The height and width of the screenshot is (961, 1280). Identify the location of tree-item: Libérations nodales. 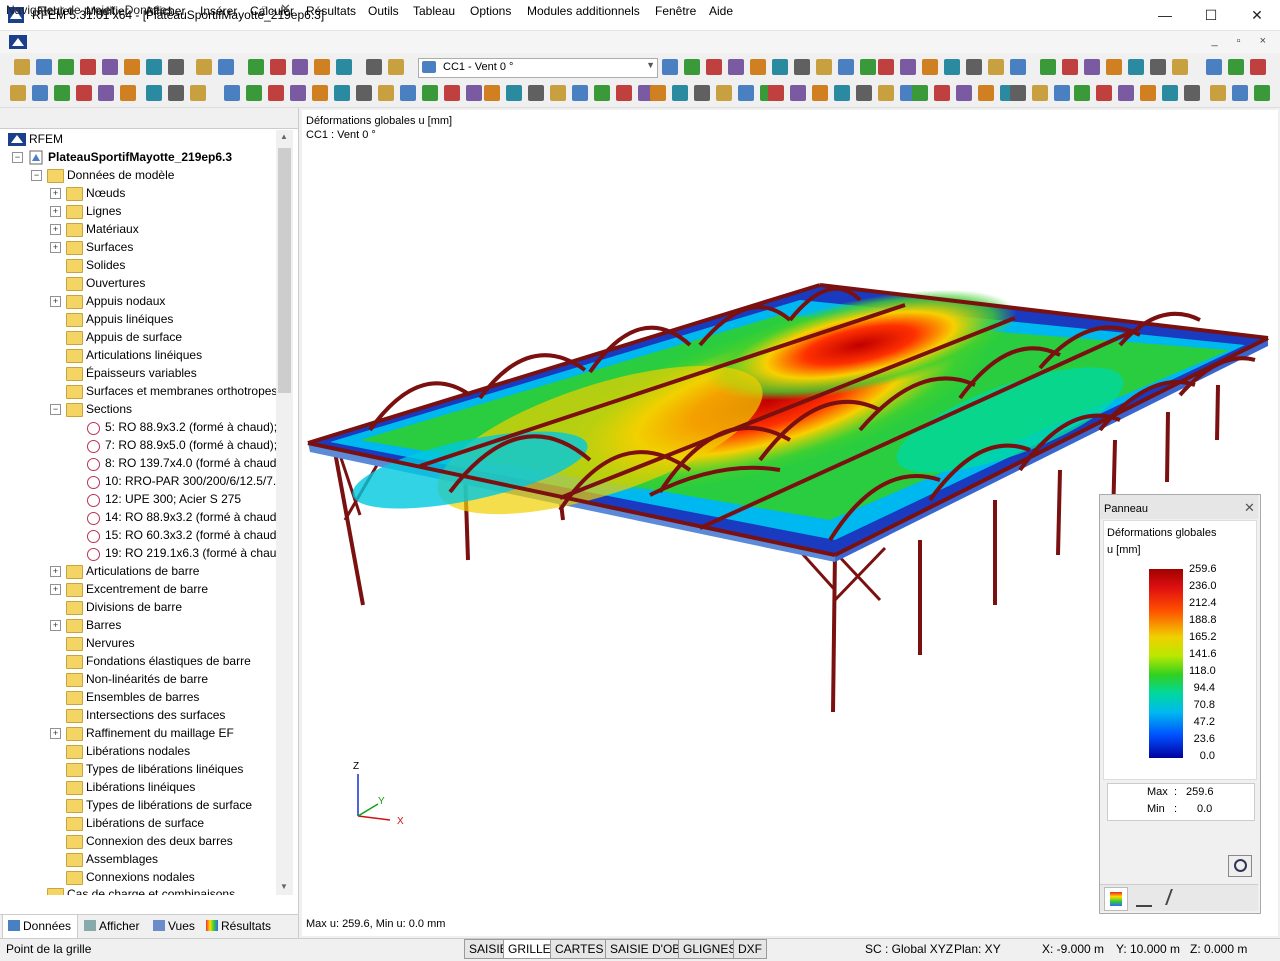
(135, 751).